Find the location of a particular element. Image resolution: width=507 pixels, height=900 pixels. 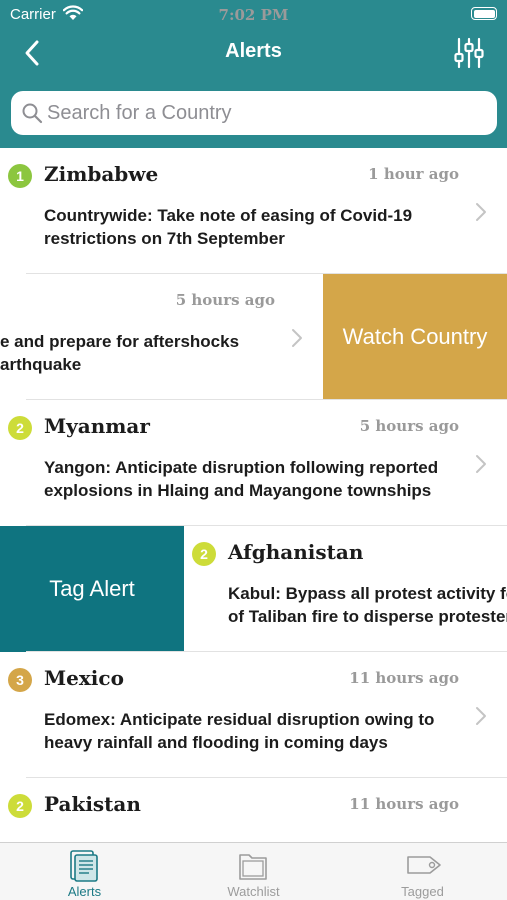

status-bar: Carrier 7:02 PM is located at coordinates (253, 14).